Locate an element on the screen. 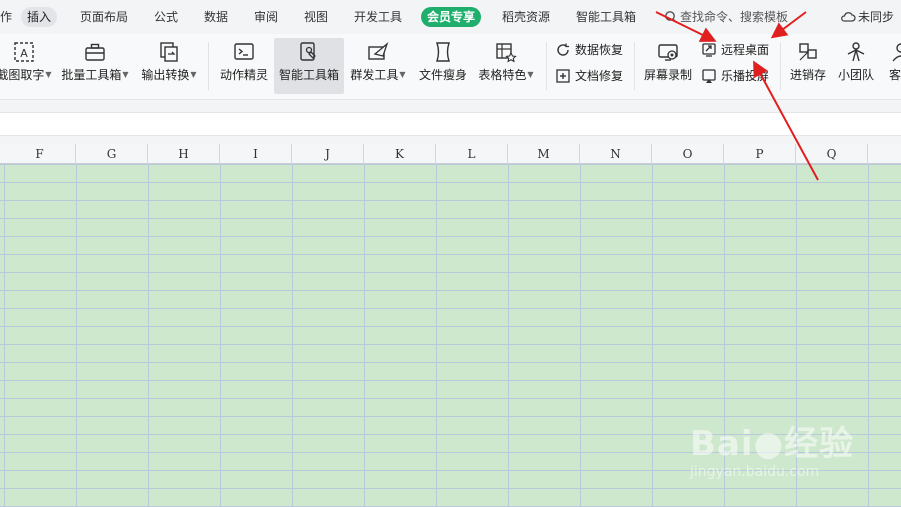 Image resolution: width=901 pixels, height=507 pixels. sync-label: 未同步 is located at coordinates (876, 17).